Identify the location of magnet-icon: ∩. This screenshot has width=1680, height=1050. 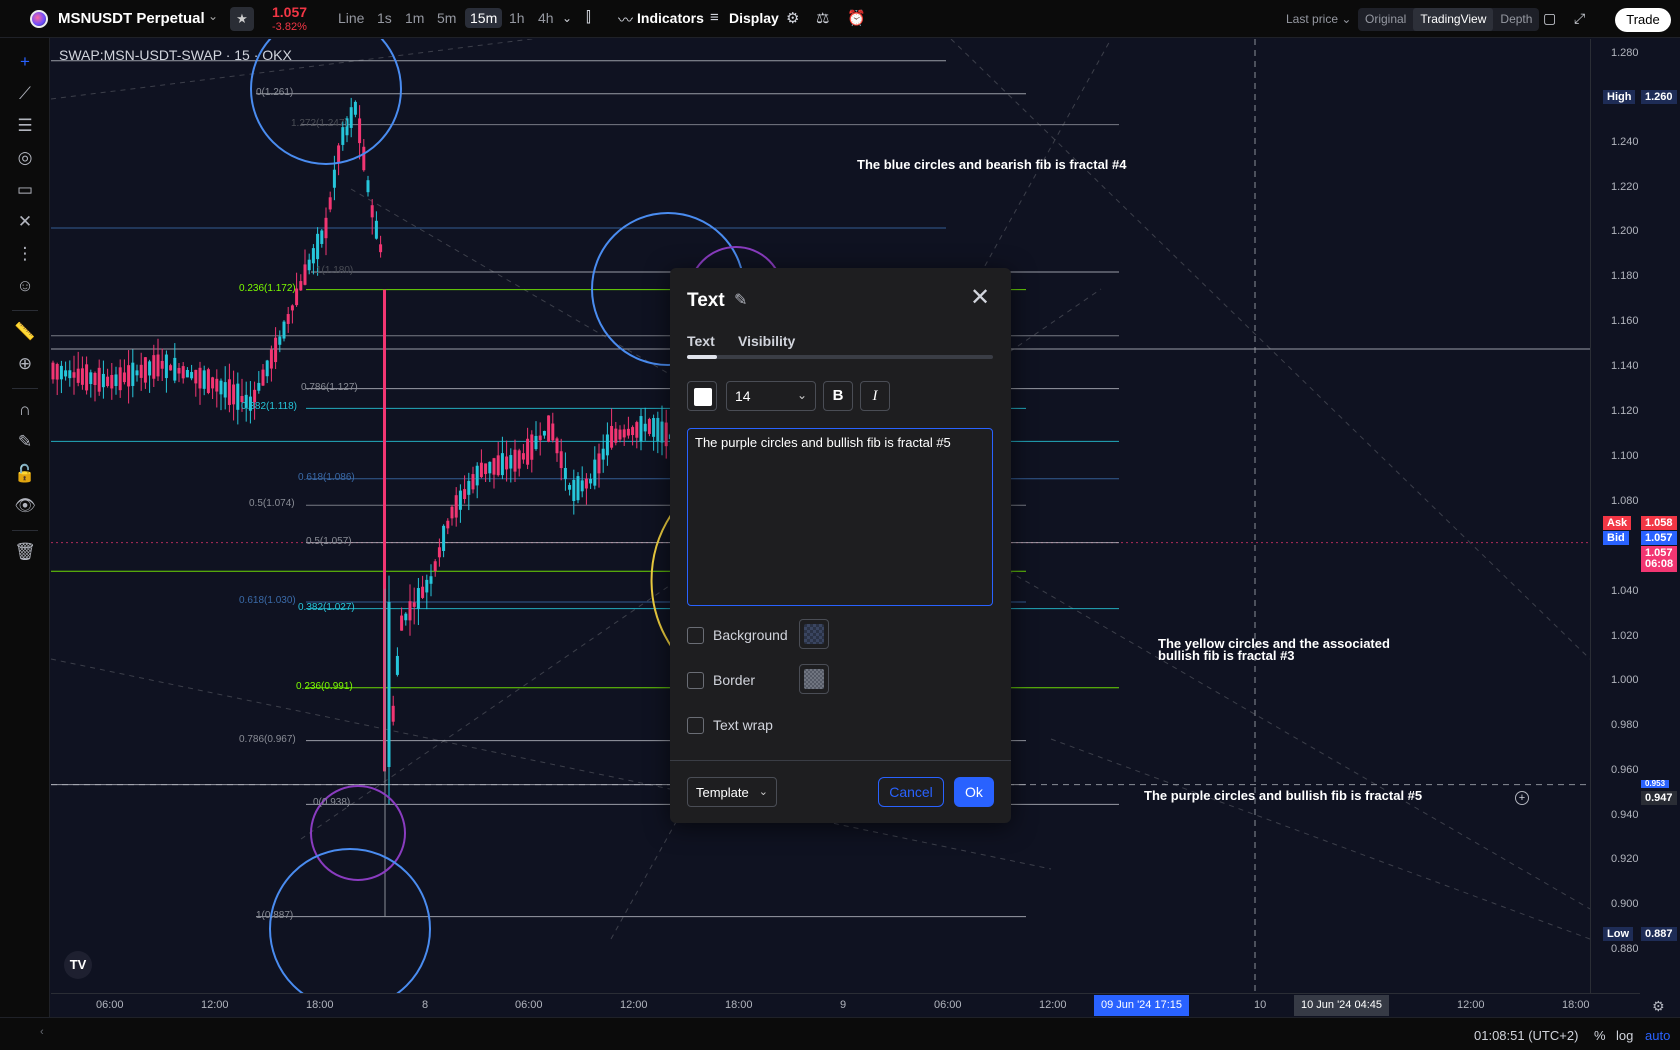
(25, 410).